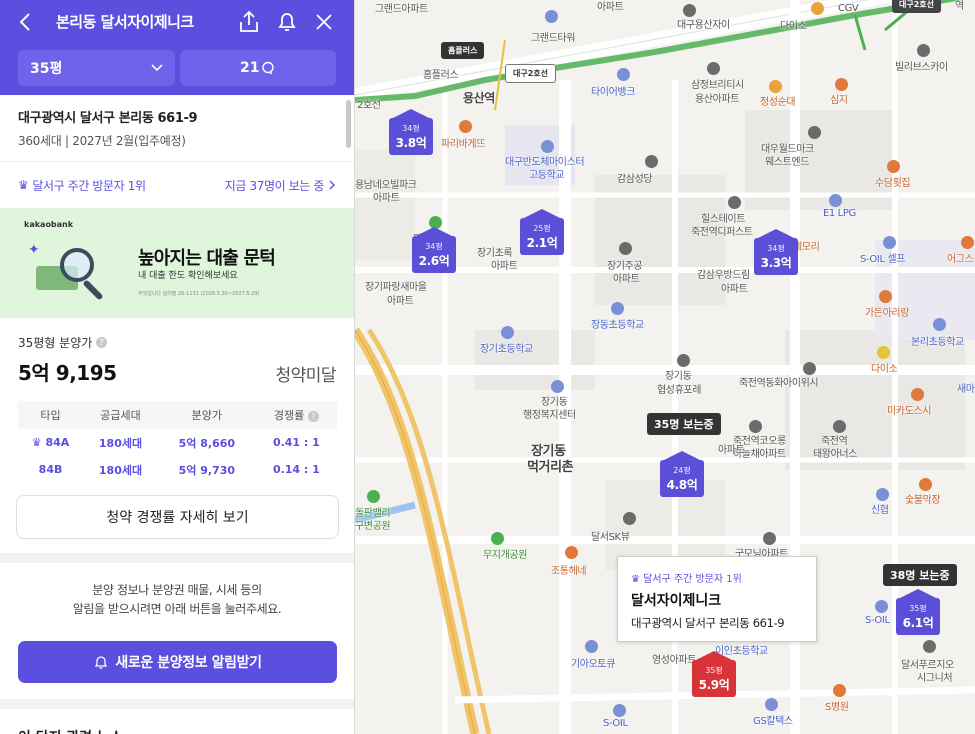  What do you see at coordinates (120, 443) in the screenshot?
I see `units-cell: 180세대` at bounding box center [120, 443].